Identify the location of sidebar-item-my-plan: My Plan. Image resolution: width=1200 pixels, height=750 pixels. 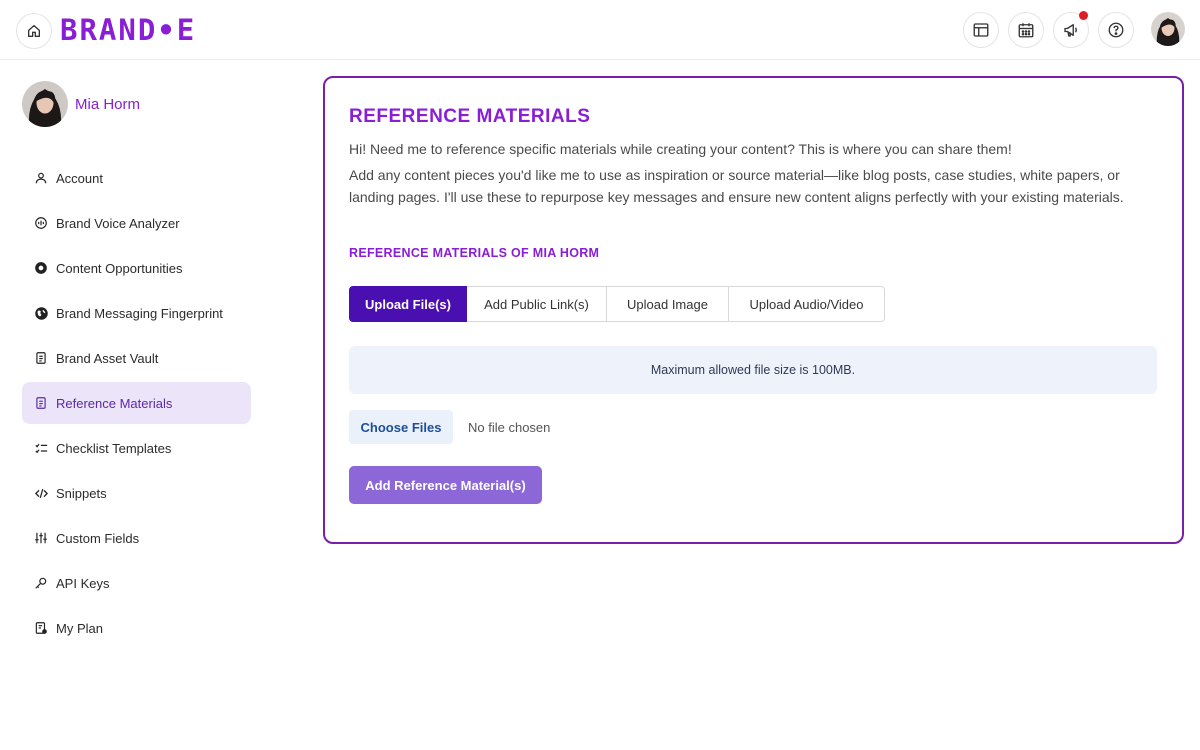
(136, 628).